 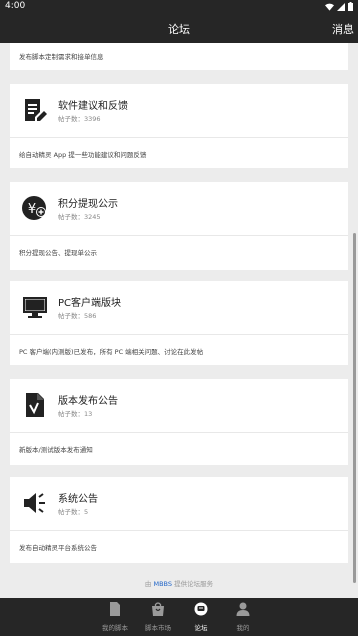 I want to click on battery-icon, so click(x=350, y=6).